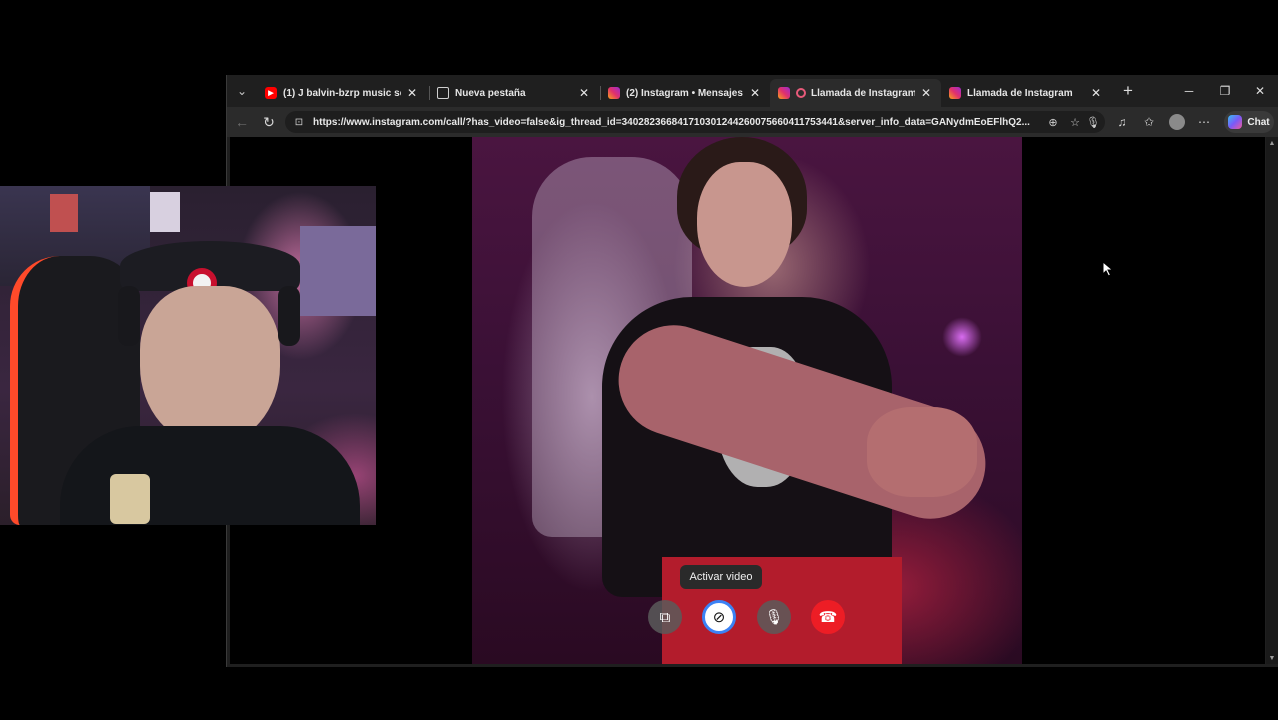 This screenshot has height=720, width=1278. I want to click on screen-share-icon: ⧉, so click(665, 617).